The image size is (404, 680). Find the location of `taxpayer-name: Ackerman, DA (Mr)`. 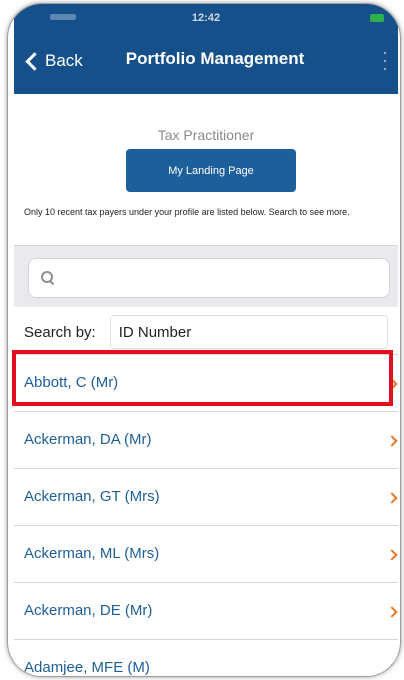

taxpayer-name: Ackerman, DA (Mr) is located at coordinates (88, 439).